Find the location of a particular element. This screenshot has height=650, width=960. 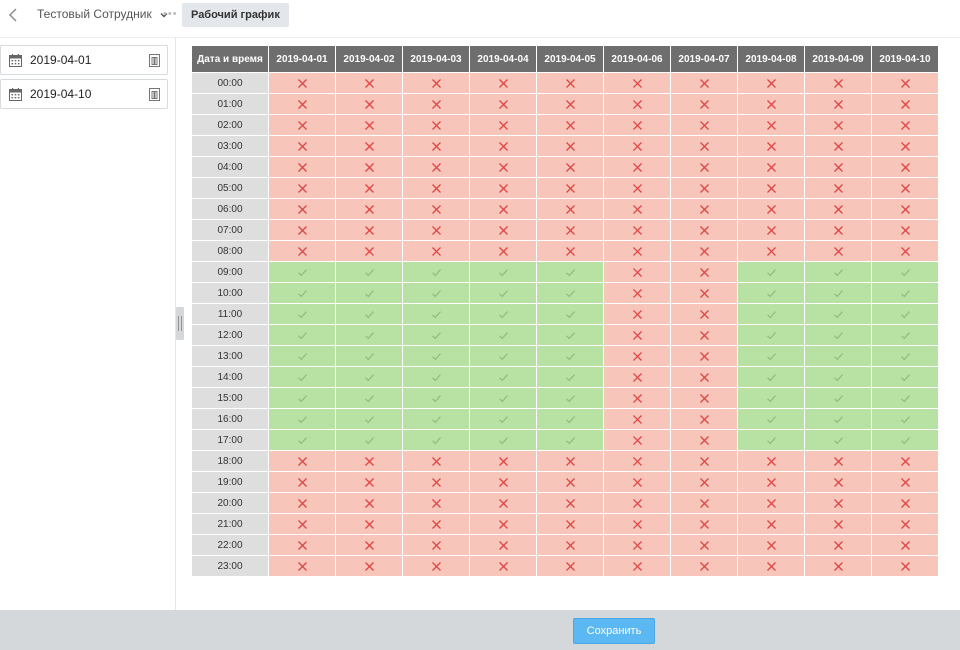

back-button is located at coordinates (14, 15).